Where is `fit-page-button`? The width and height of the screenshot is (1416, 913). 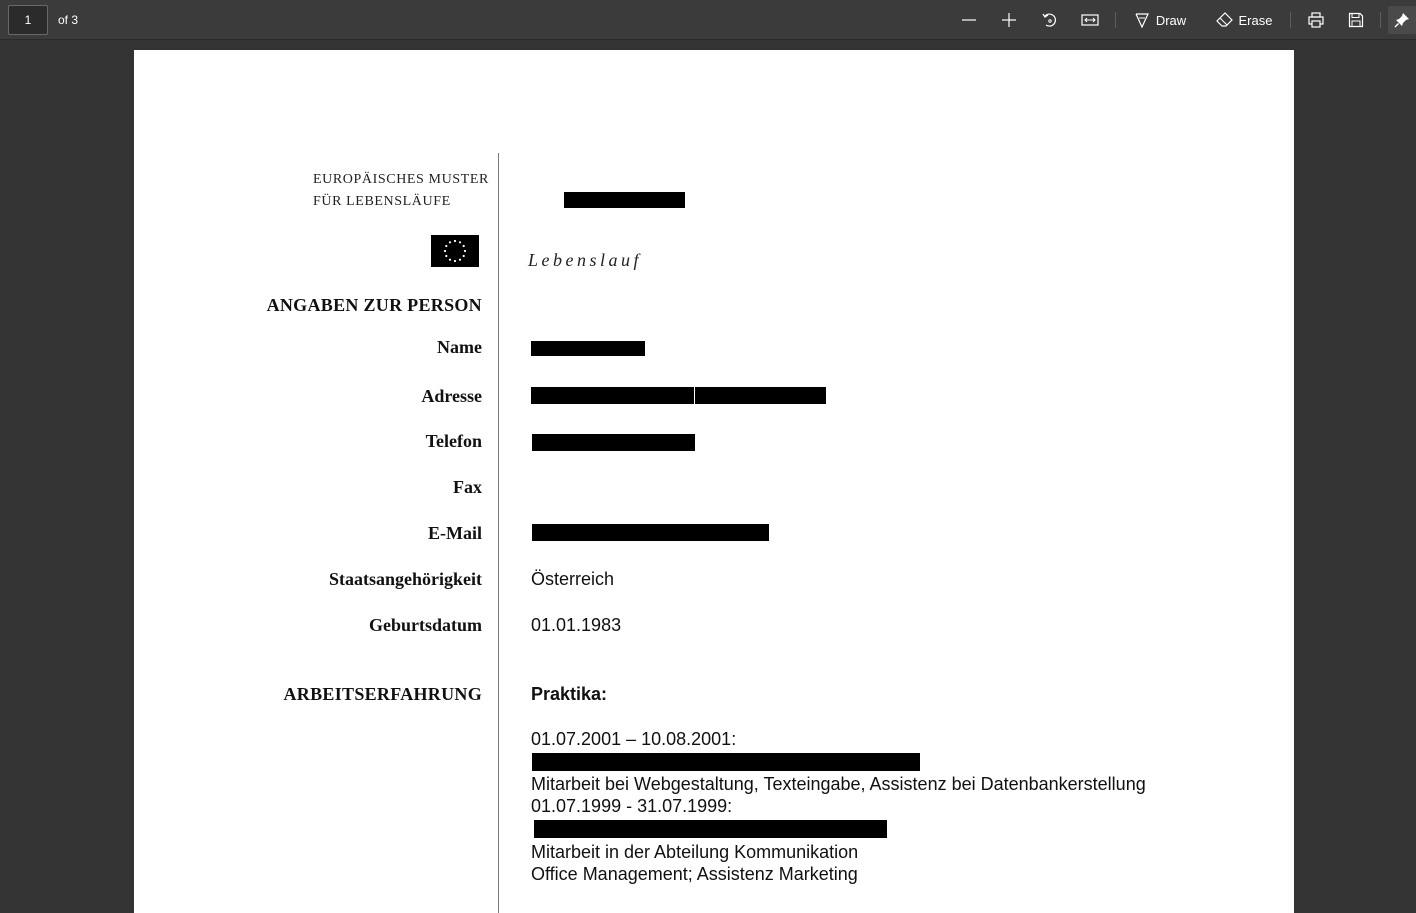 fit-page-button is located at coordinates (1090, 20).